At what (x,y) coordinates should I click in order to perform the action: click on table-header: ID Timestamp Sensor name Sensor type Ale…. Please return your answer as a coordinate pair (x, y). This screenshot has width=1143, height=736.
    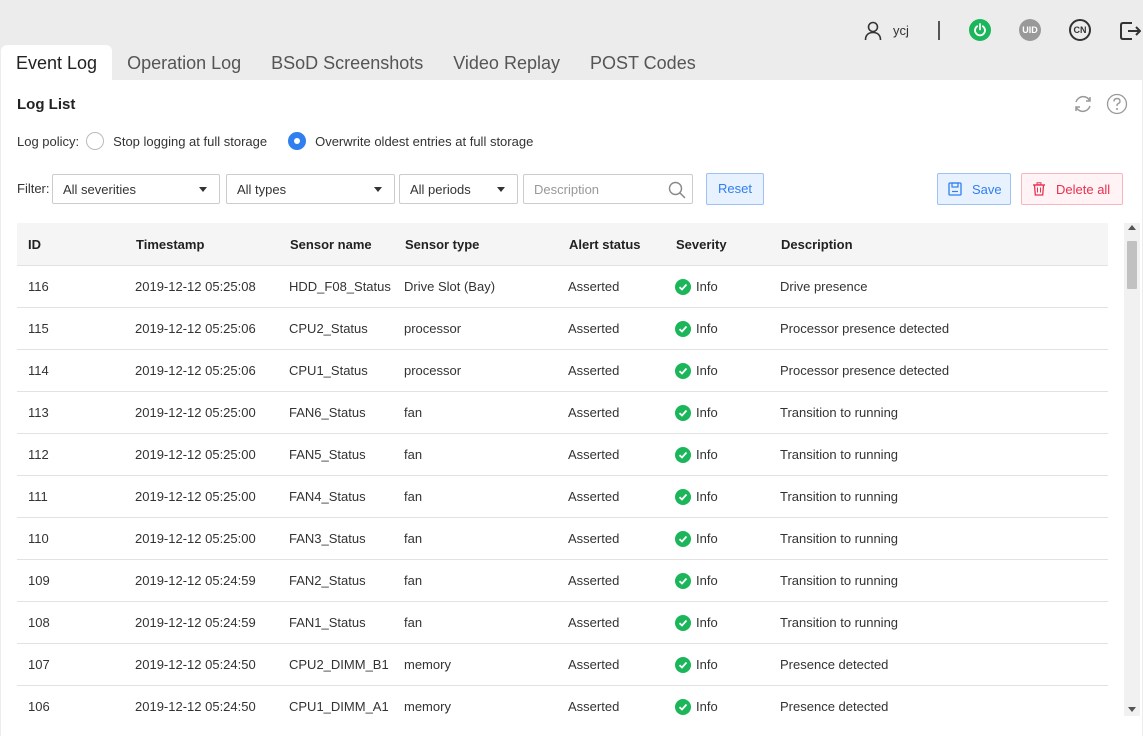
    Looking at the image, I should click on (562, 244).